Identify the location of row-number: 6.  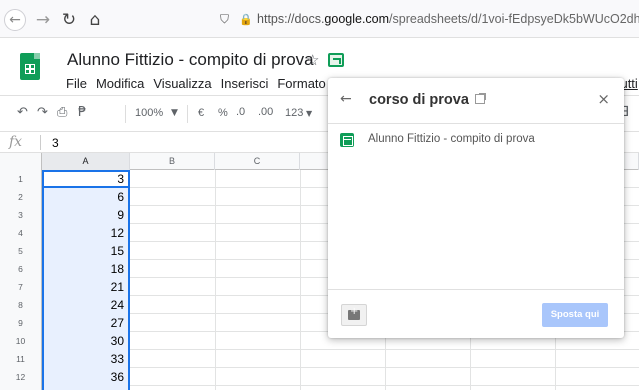
(21, 269).